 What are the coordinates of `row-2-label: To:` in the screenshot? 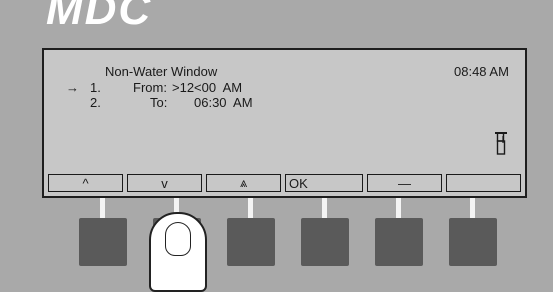 It's located at (159, 102).